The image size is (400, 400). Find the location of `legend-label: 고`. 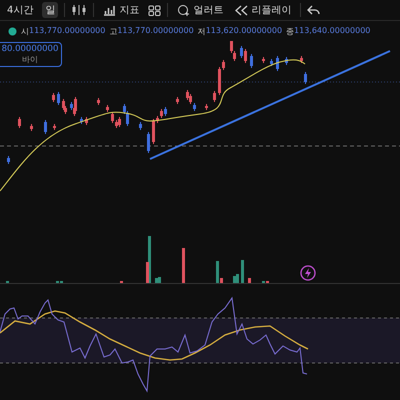

legend-label: 고 is located at coordinates (113, 31).